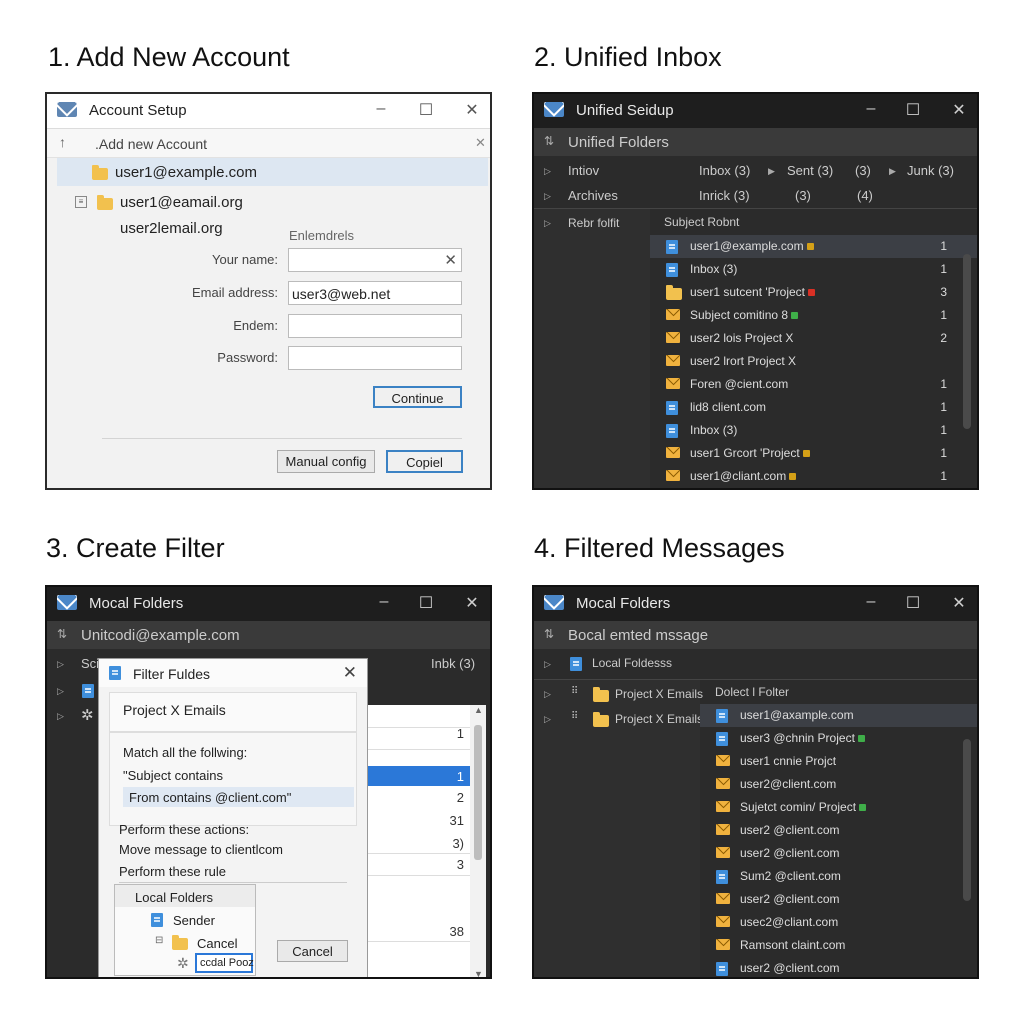  Describe the element at coordinates (173, 775) in the screenshot. I see `condition-row: "Subject contains` at that location.